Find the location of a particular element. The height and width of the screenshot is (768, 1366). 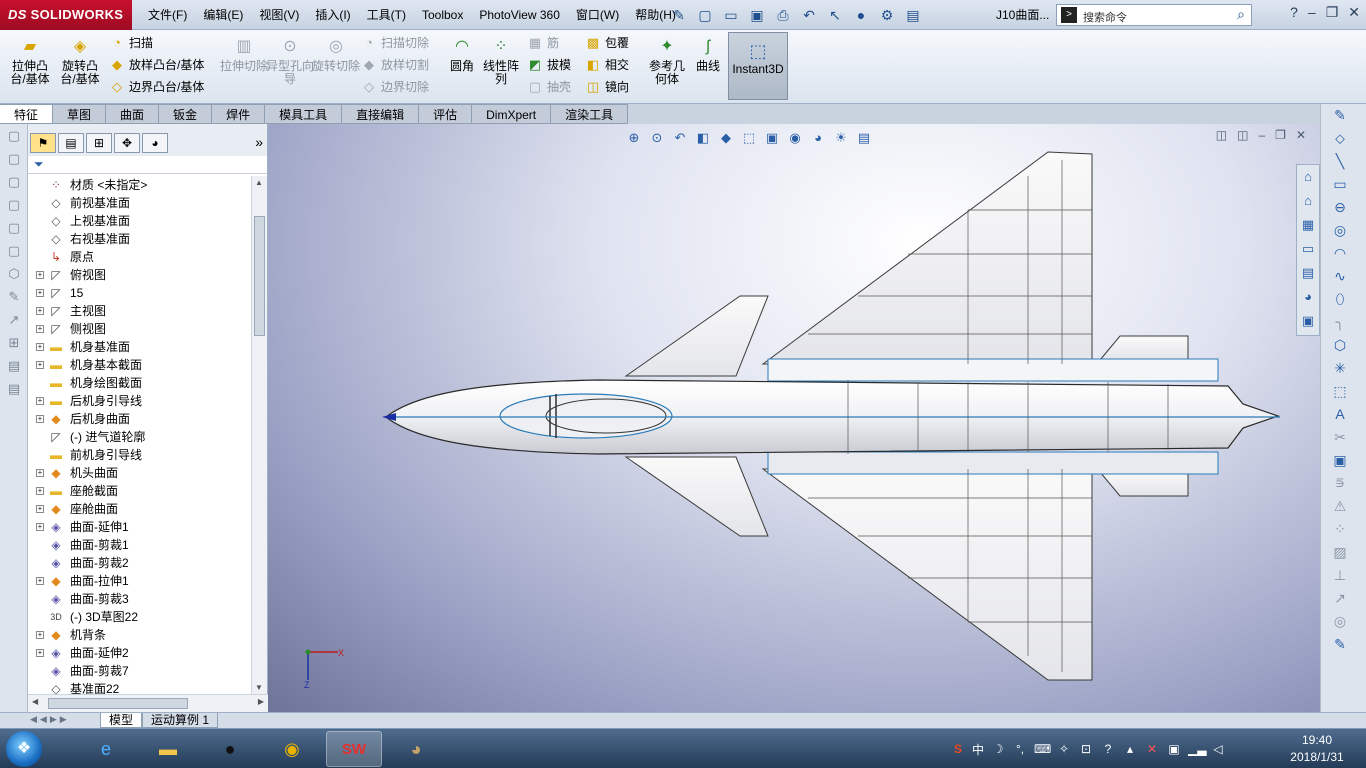

tab-direct-editing: 直接编辑 is located at coordinates (381, 114).